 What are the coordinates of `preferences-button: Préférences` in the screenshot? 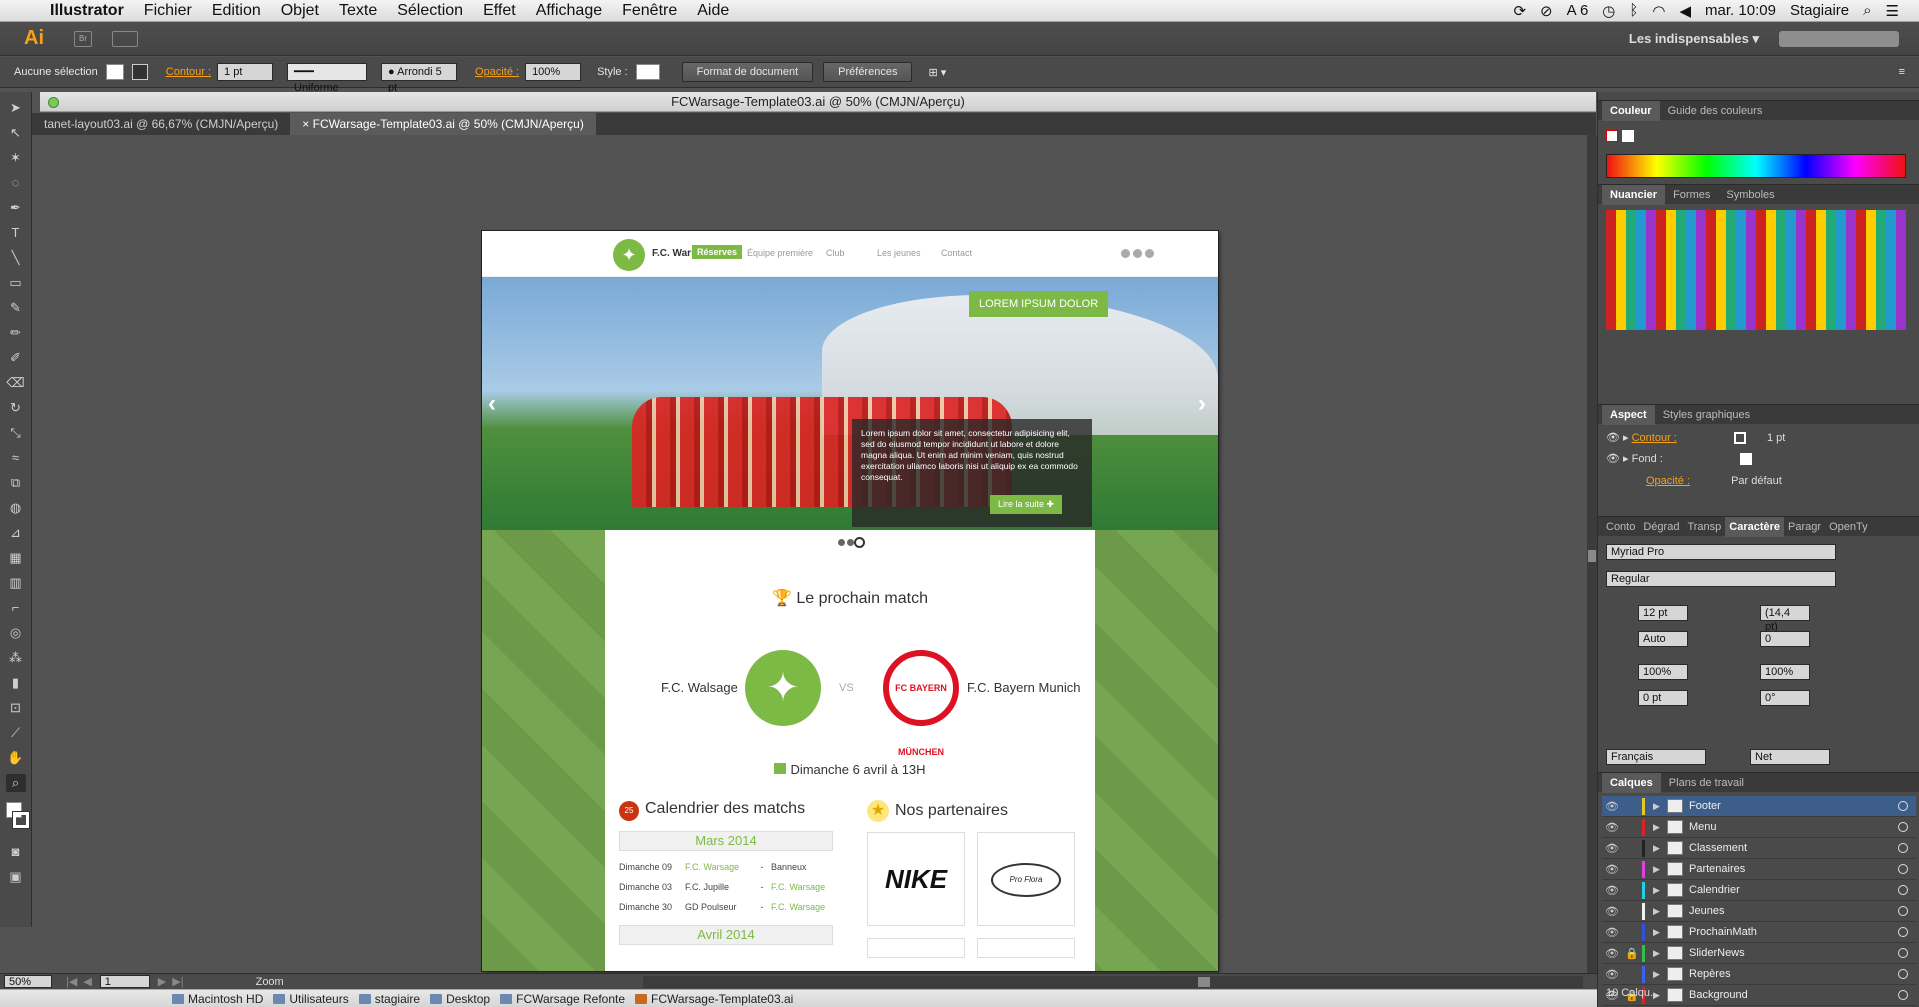 It's located at (868, 72).